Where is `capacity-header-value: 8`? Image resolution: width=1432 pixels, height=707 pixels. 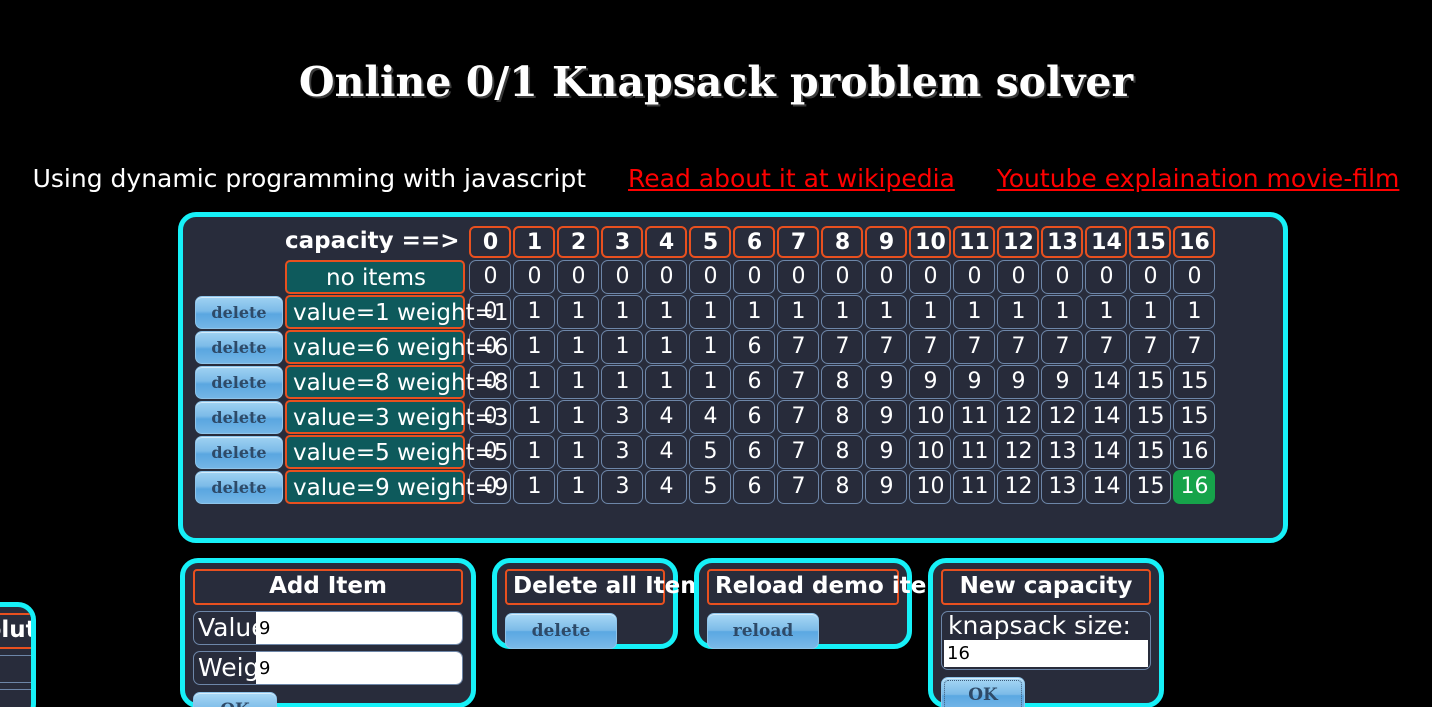
capacity-header-value: 8 is located at coordinates (842, 242).